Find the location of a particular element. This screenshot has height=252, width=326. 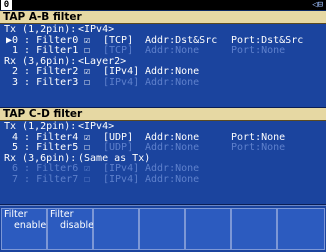

filter-row-2: 2 : Filter2 ☑ [IPv4] Addr:None is located at coordinates (163, 71).